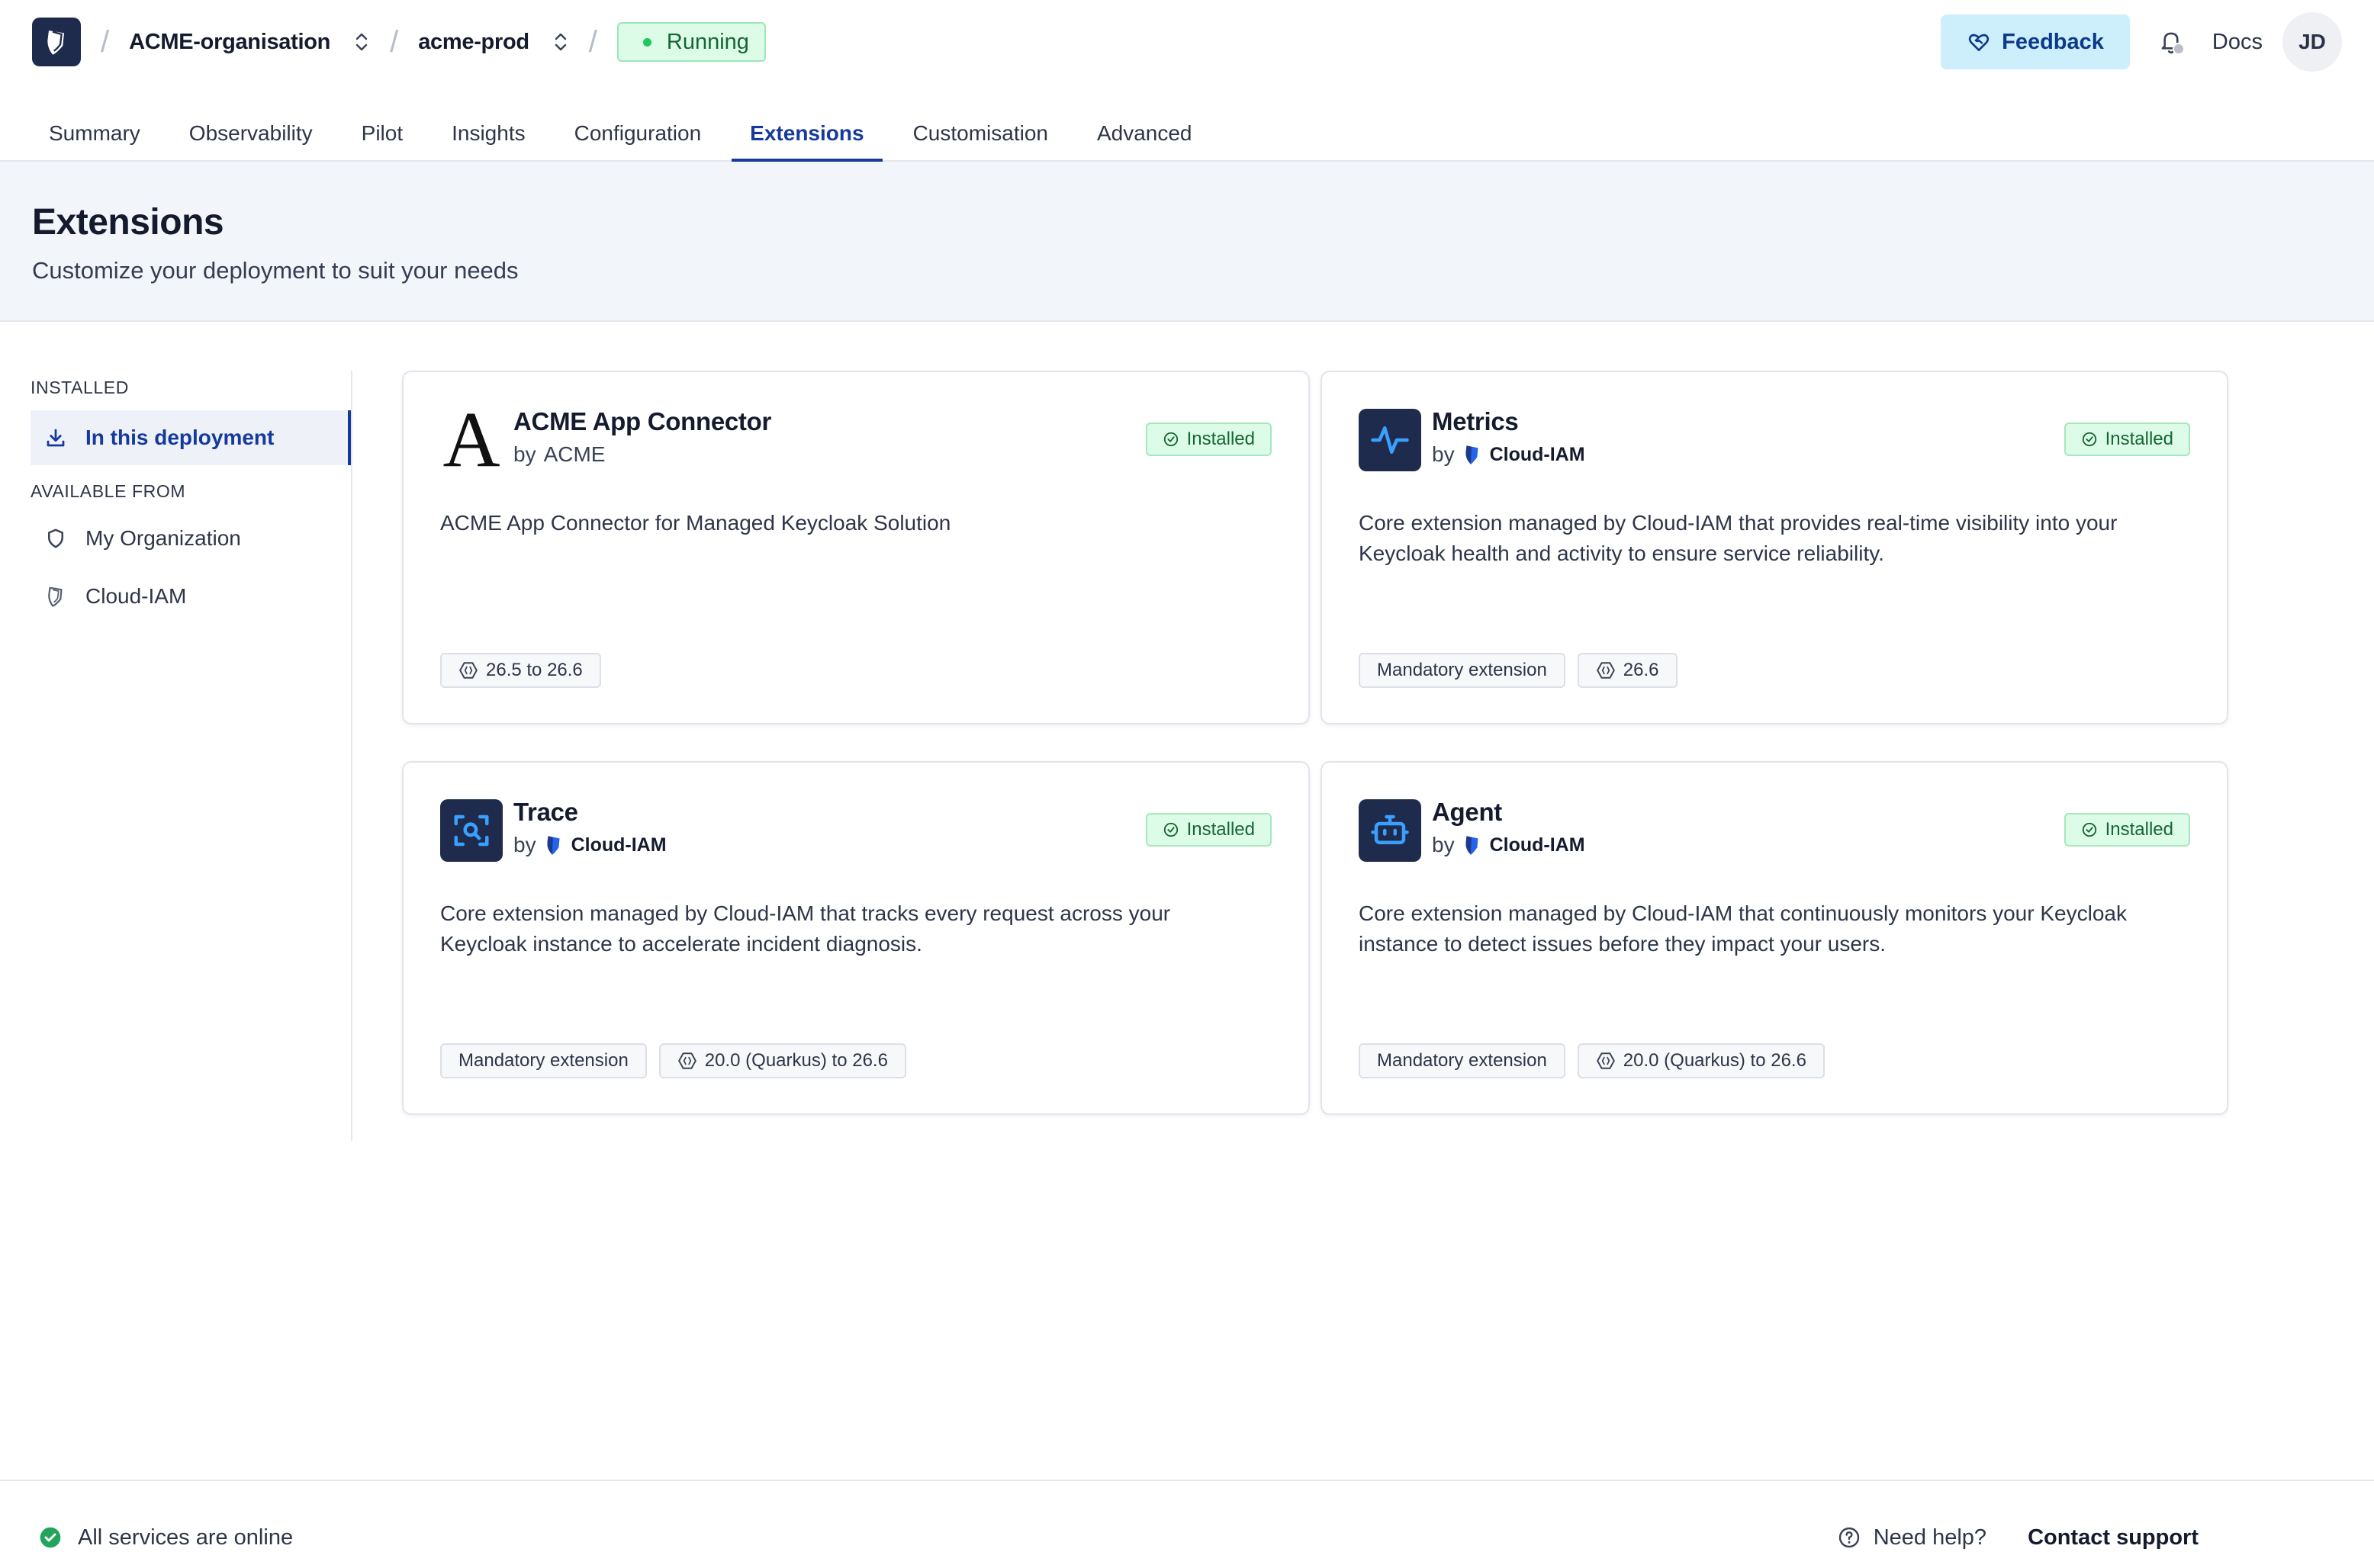 Image resolution: width=2374 pixels, height=1568 pixels. What do you see at coordinates (638, 133) in the screenshot?
I see `tab-configuration: Configuration` at bounding box center [638, 133].